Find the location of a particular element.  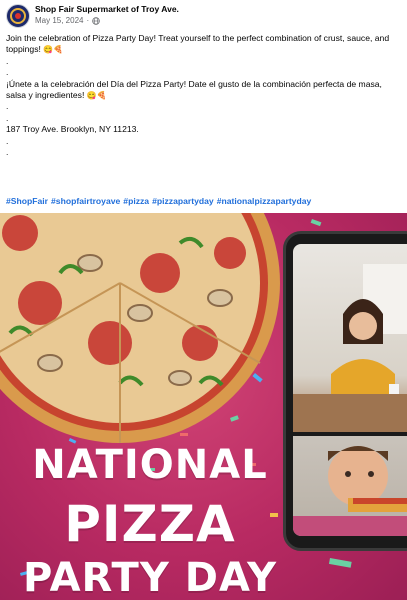

post-text-line: salsa y ingredientes! 😋🍕 is located at coordinates (205, 95).